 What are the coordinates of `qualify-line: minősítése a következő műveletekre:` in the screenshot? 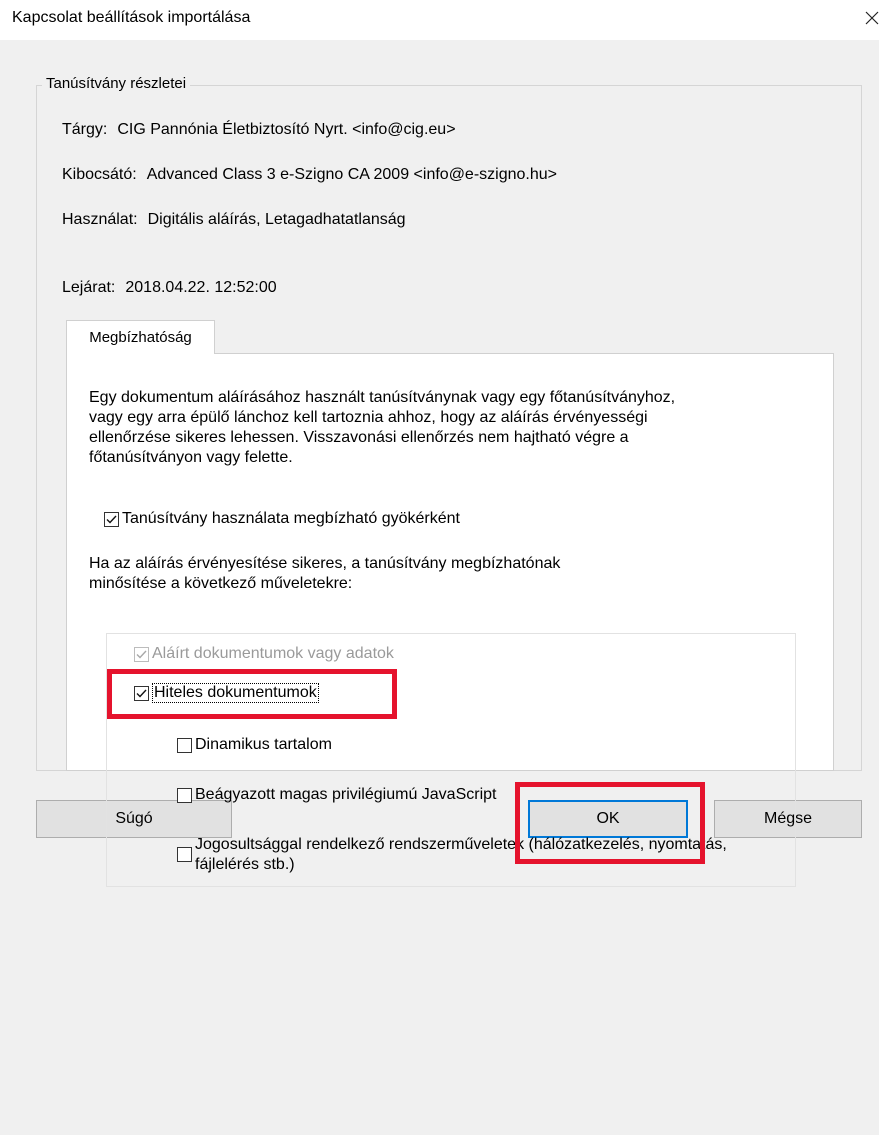 It's located at (221, 583).